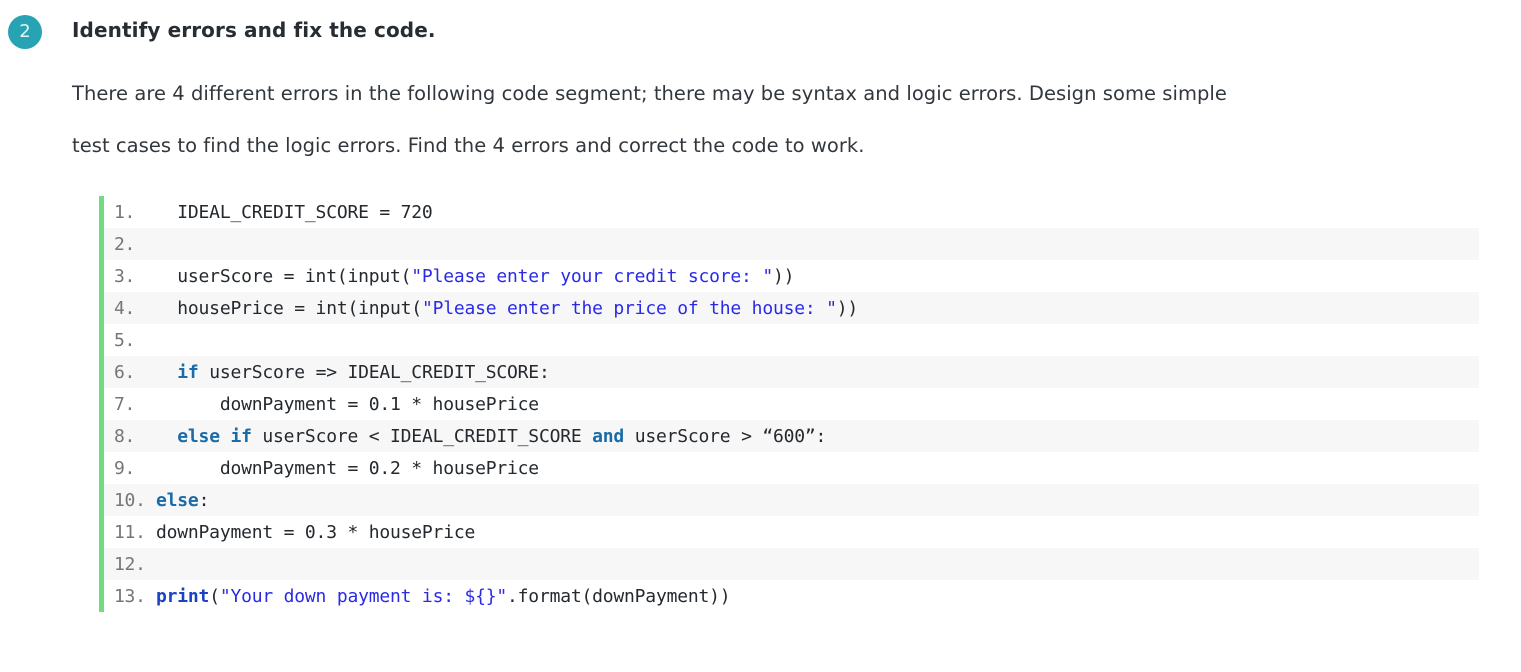 The width and height of the screenshot is (1521, 672). I want to click on code-token-plain: housePrice = int(input(, so click(289, 308).